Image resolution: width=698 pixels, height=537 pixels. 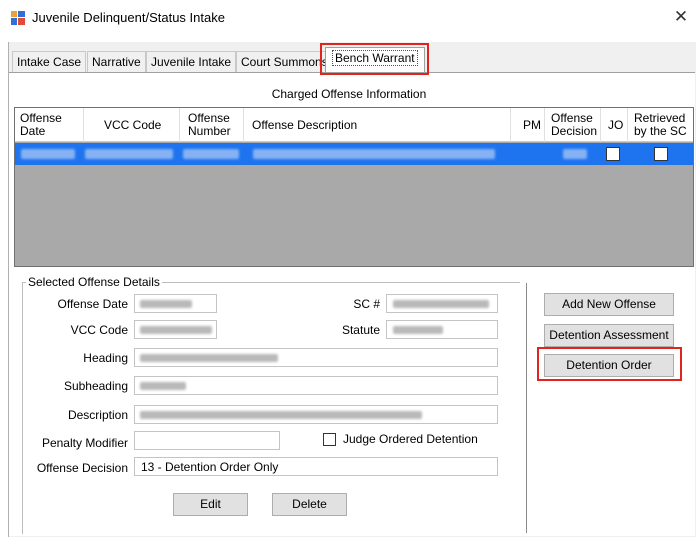 I want to click on sc-number-value-redacted, so click(x=441, y=304).